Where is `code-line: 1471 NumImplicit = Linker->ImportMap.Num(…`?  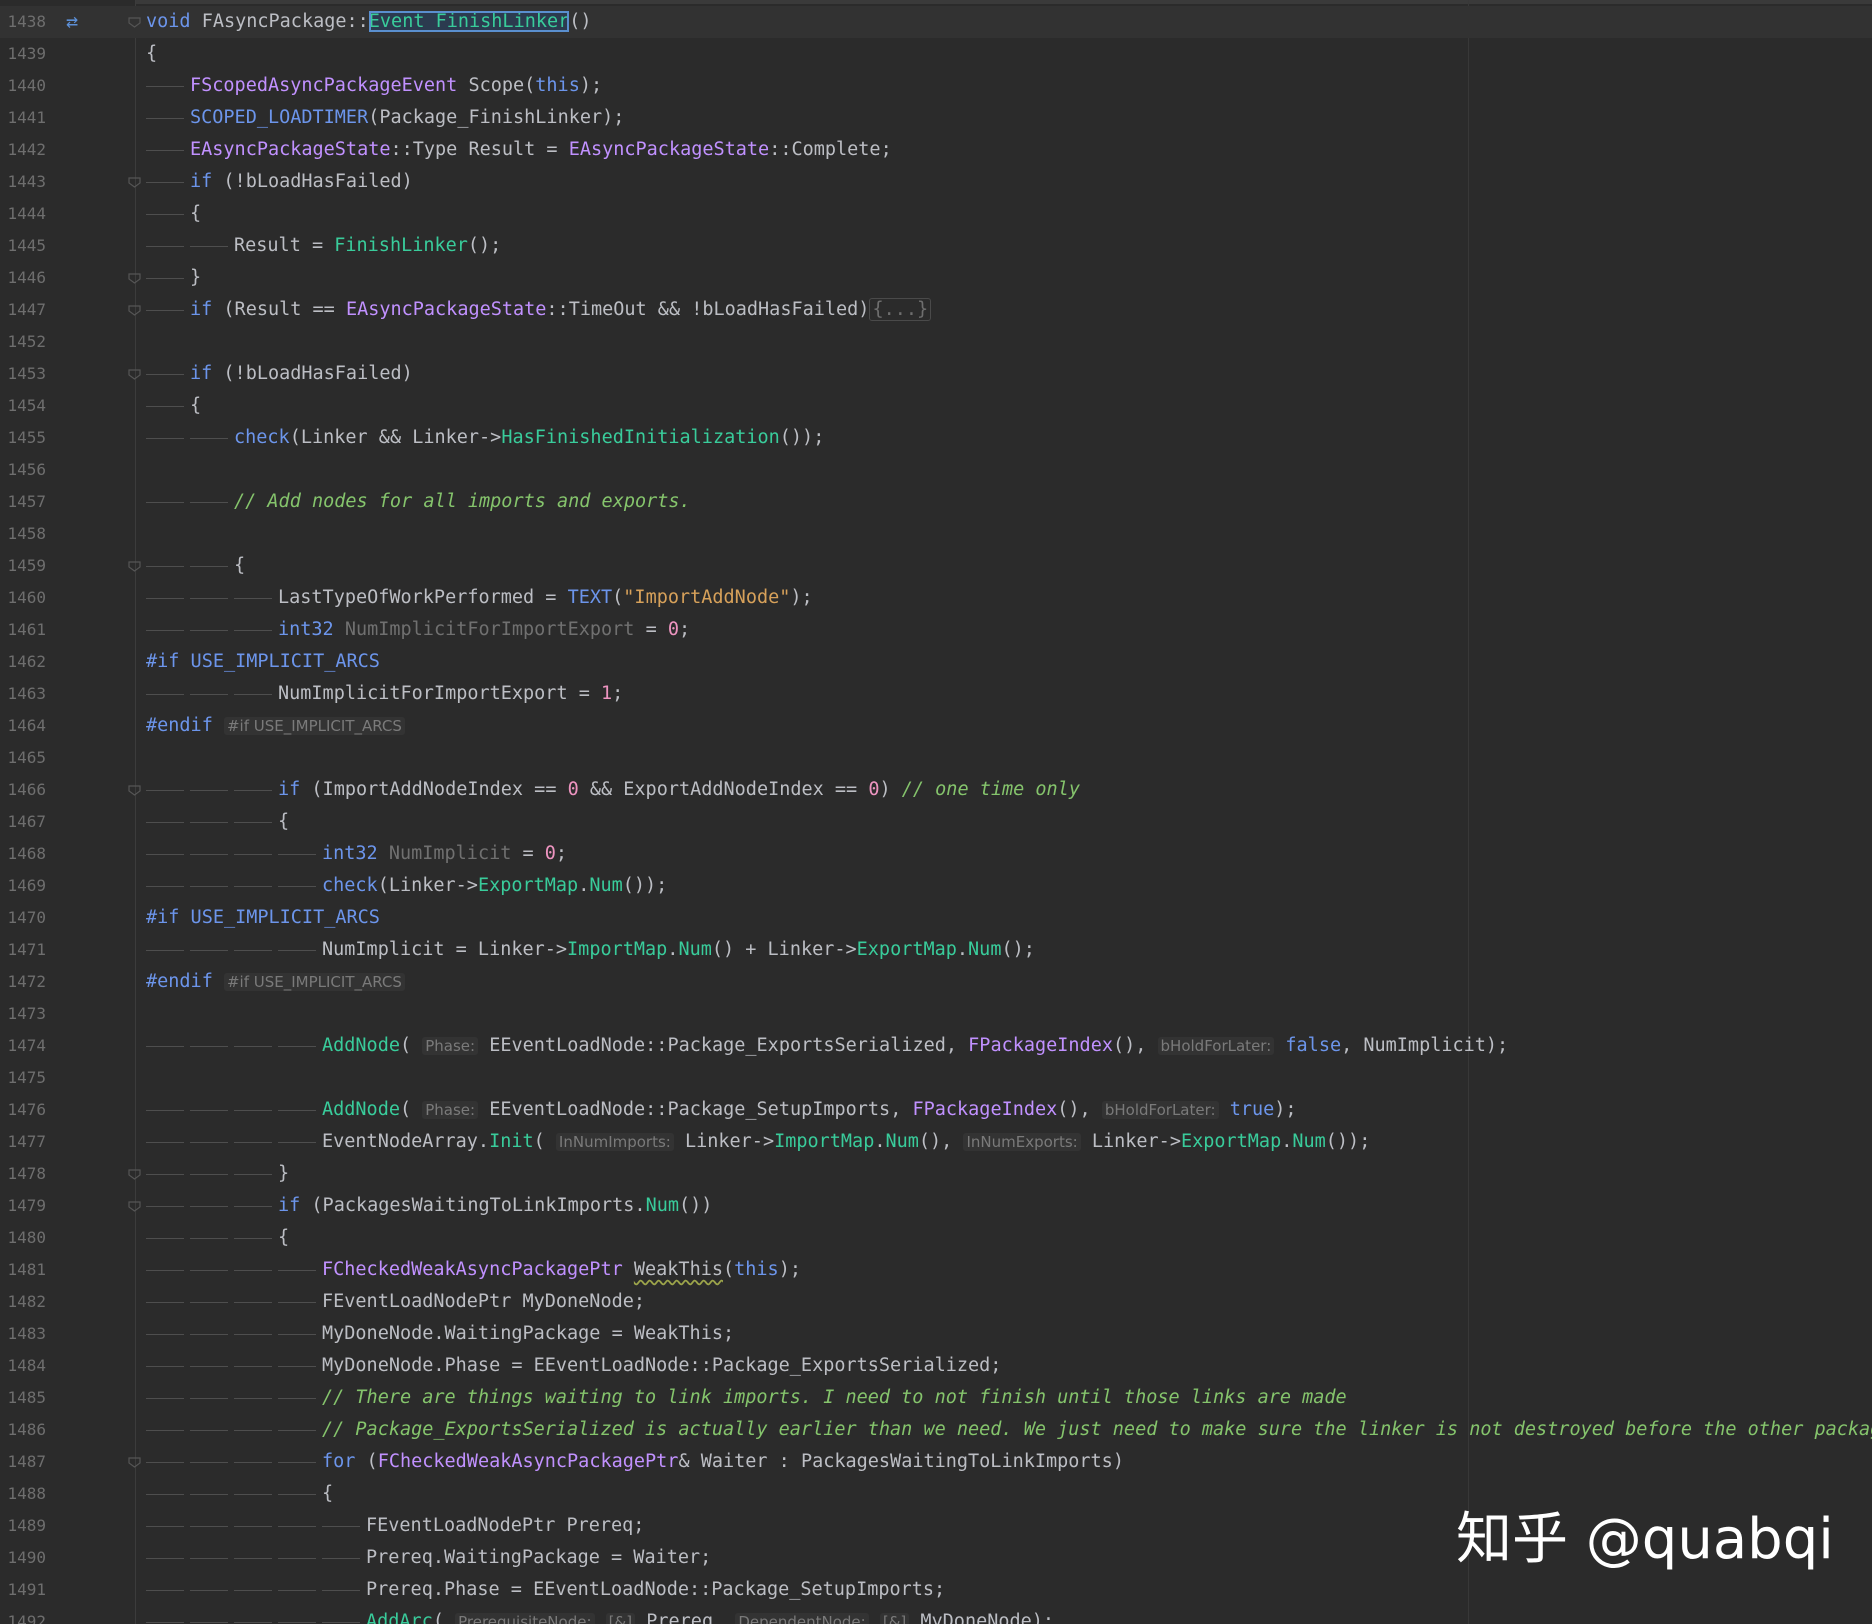
code-line: 1471 NumImplicit = Linker->ImportMap.Num(… is located at coordinates (936, 950).